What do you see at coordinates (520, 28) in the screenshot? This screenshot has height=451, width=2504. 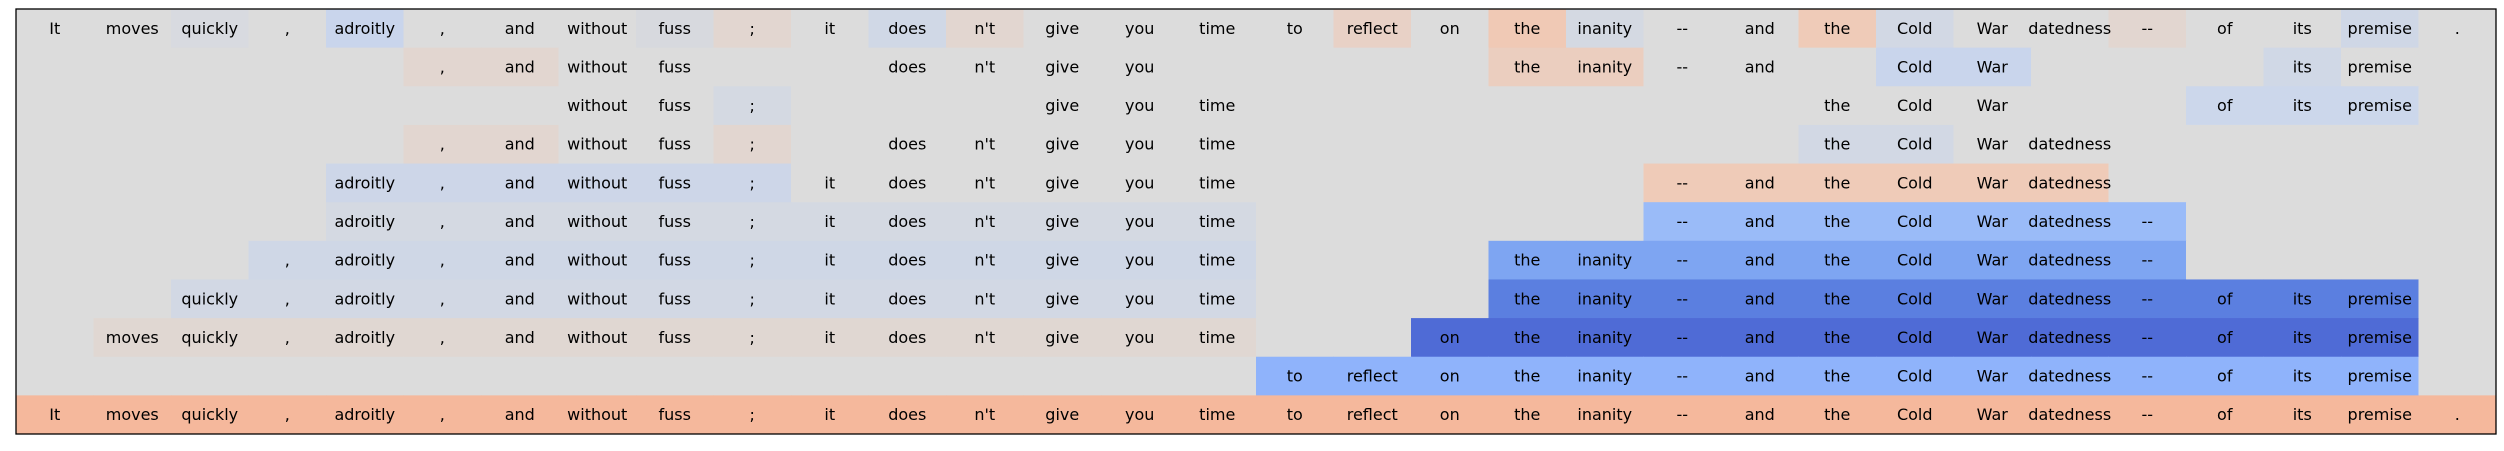 I see `token-label-r0-c6: and` at bounding box center [520, 28].